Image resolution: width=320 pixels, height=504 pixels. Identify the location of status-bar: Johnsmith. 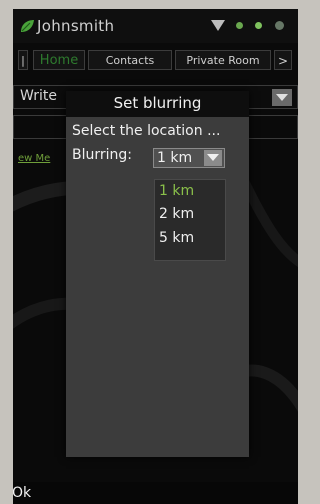
(155, 26).